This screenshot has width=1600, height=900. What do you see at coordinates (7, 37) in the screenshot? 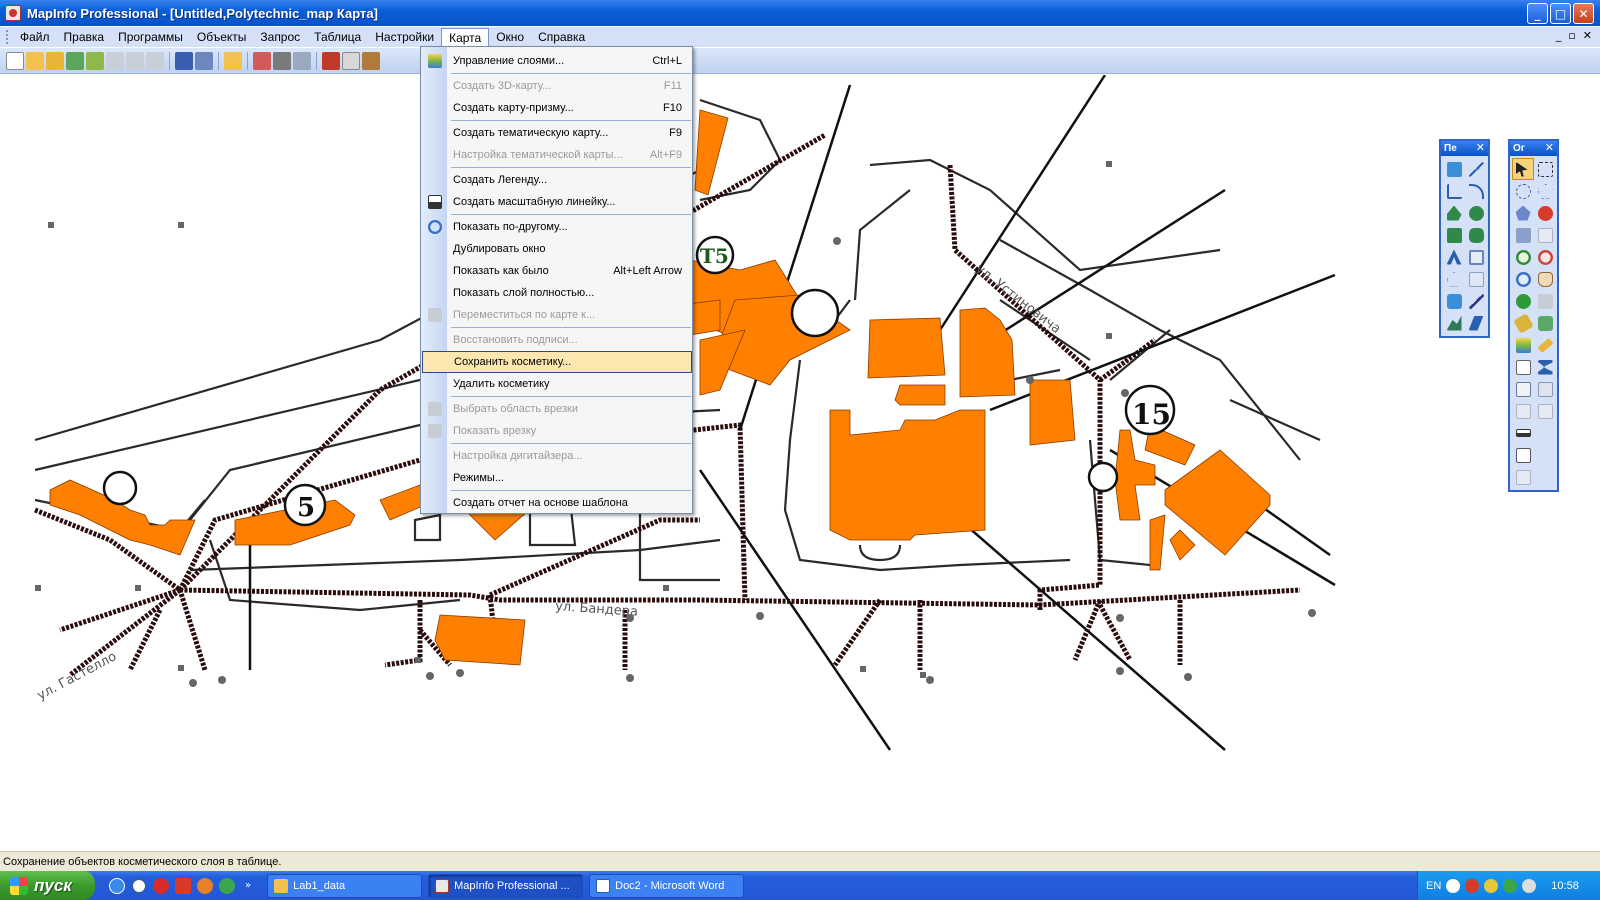
I see `menubar-grip` at bounding box center [7, 37].